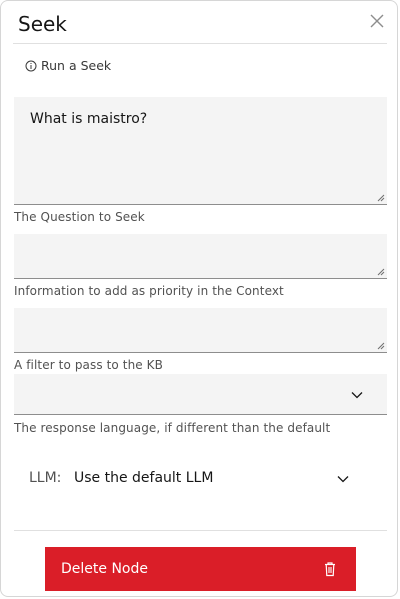  Describe the element at coordinates (31, 65) in the screenshot. I see `info-icon` at that location.